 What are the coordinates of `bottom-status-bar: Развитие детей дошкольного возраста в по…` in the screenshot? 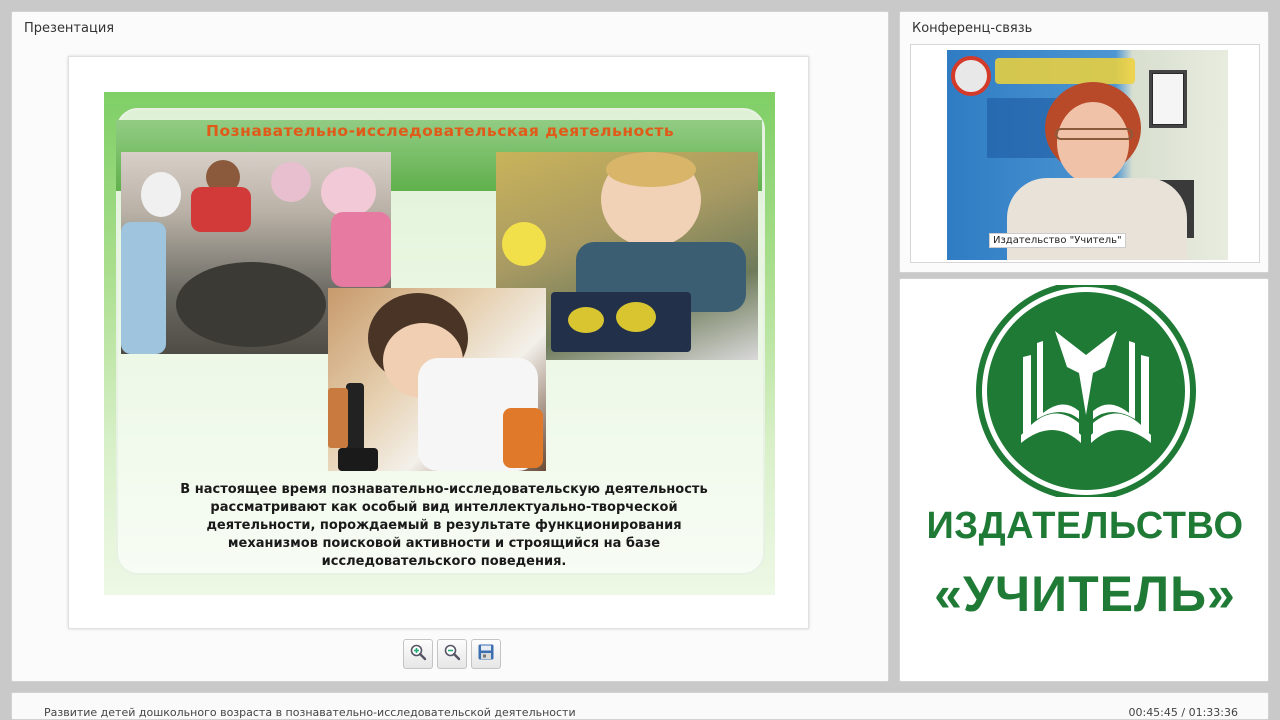 It's located at (640, 706).